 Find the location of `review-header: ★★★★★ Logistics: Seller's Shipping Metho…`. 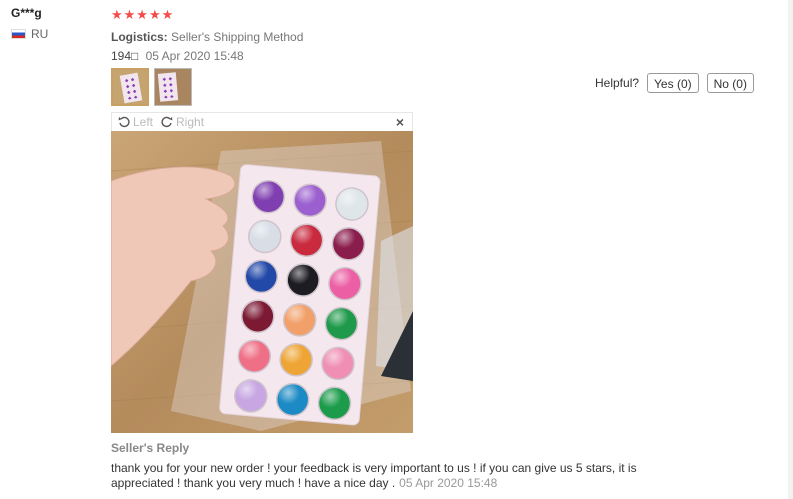

review-header: ★★★★★ Logistics: Seller's Shipping Metho… is located at coordinates (446, 35).